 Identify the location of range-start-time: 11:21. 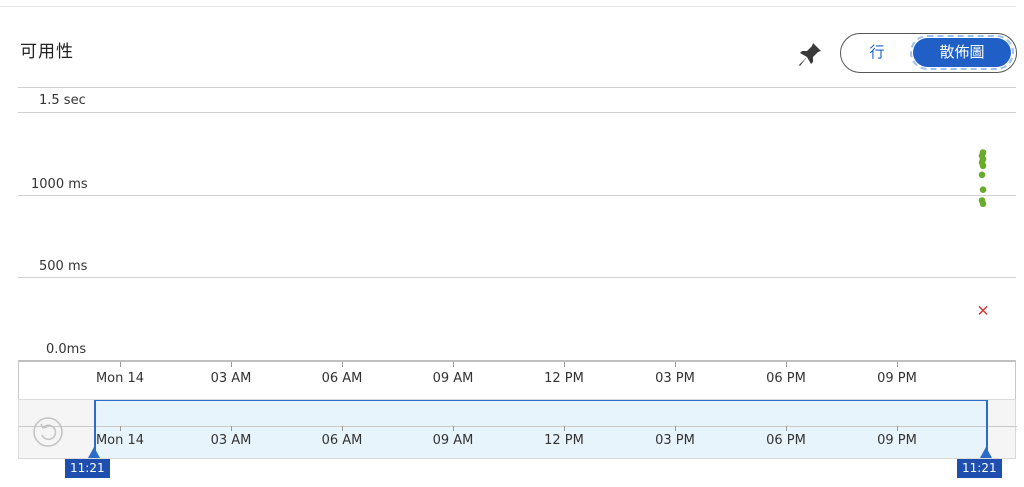
(87, 468).